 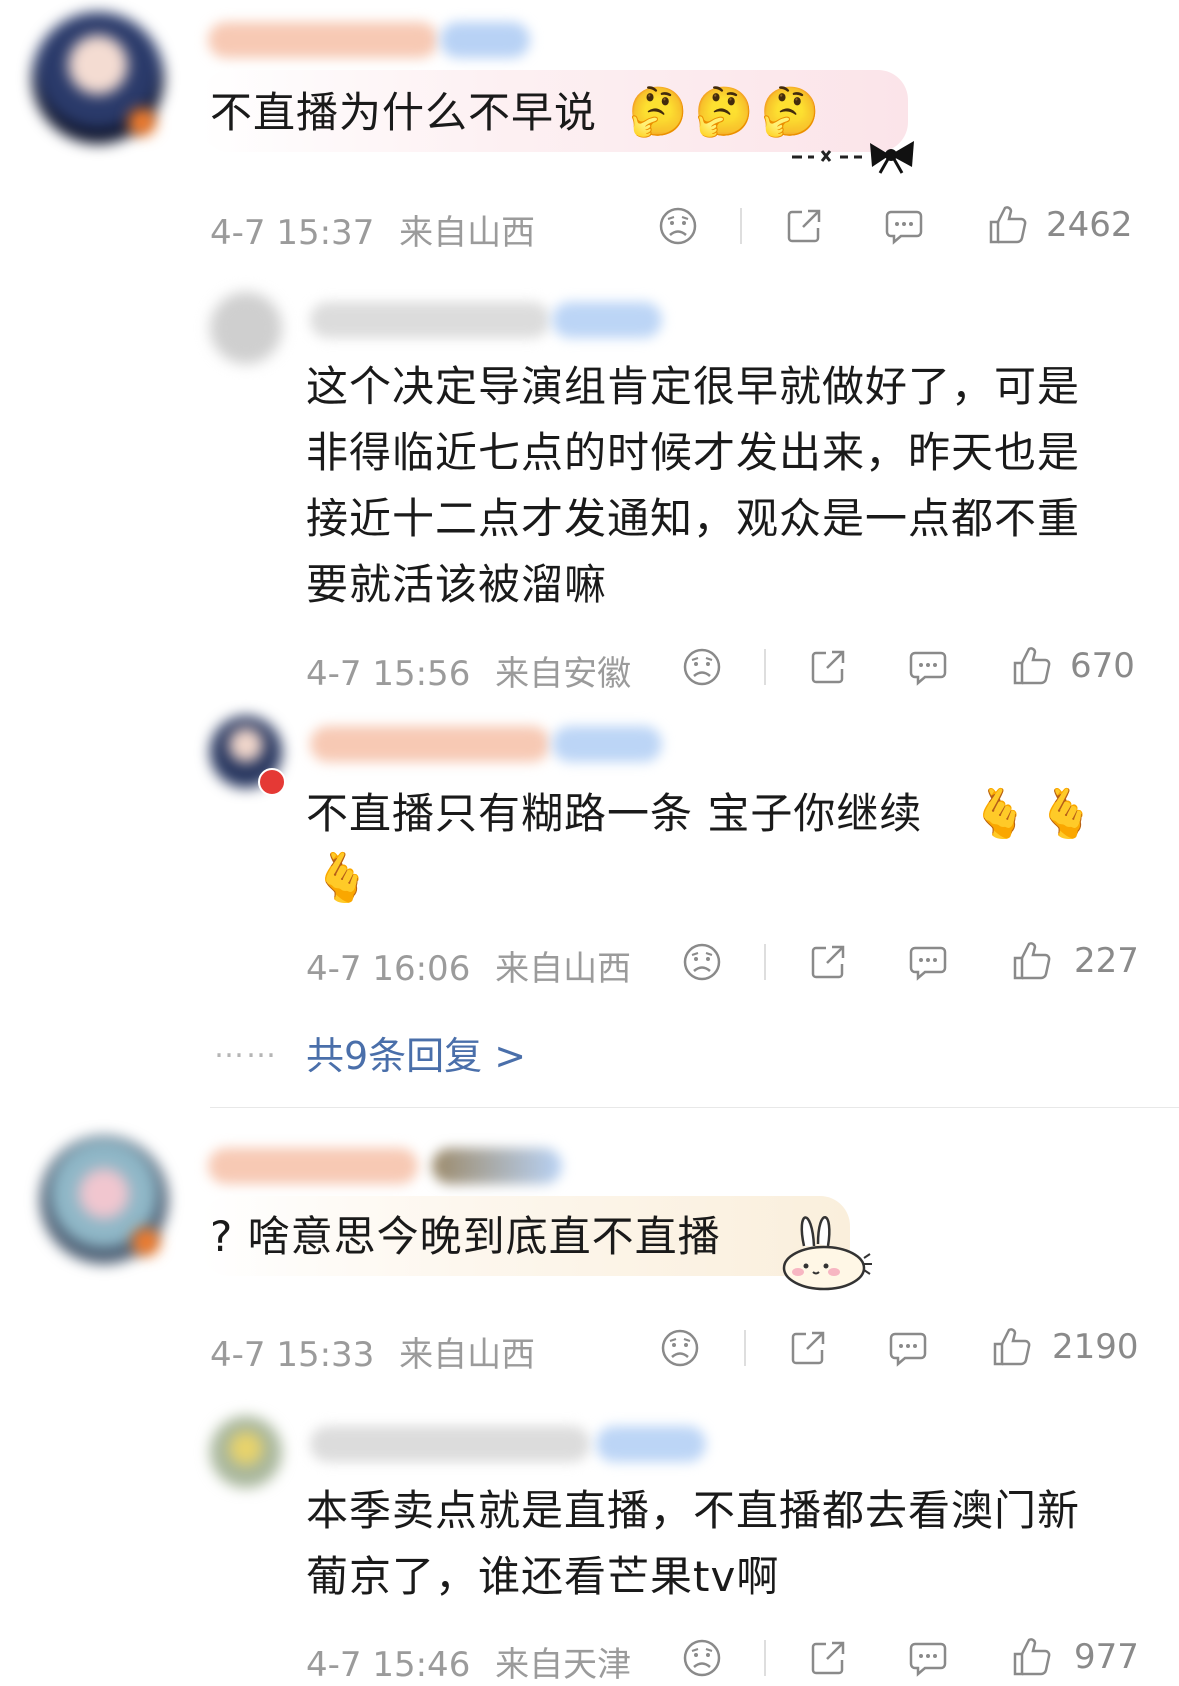 What do you see at coordinates (1095, 1347) in the screenshot?
I see `like-count: 2190` at bounding box center [1095, 1347].